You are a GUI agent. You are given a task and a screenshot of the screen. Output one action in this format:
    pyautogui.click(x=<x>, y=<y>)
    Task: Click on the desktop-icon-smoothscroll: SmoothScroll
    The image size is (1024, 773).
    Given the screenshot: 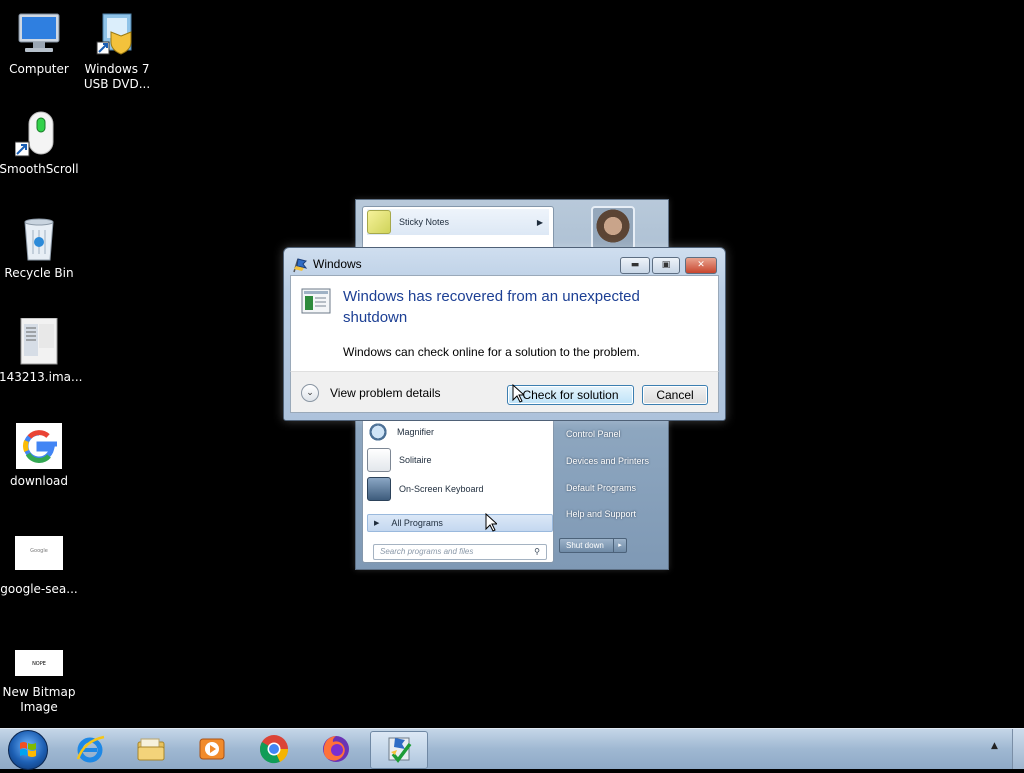 What is the action you would take?
    pyautogui.click(x=39, y=143)
    